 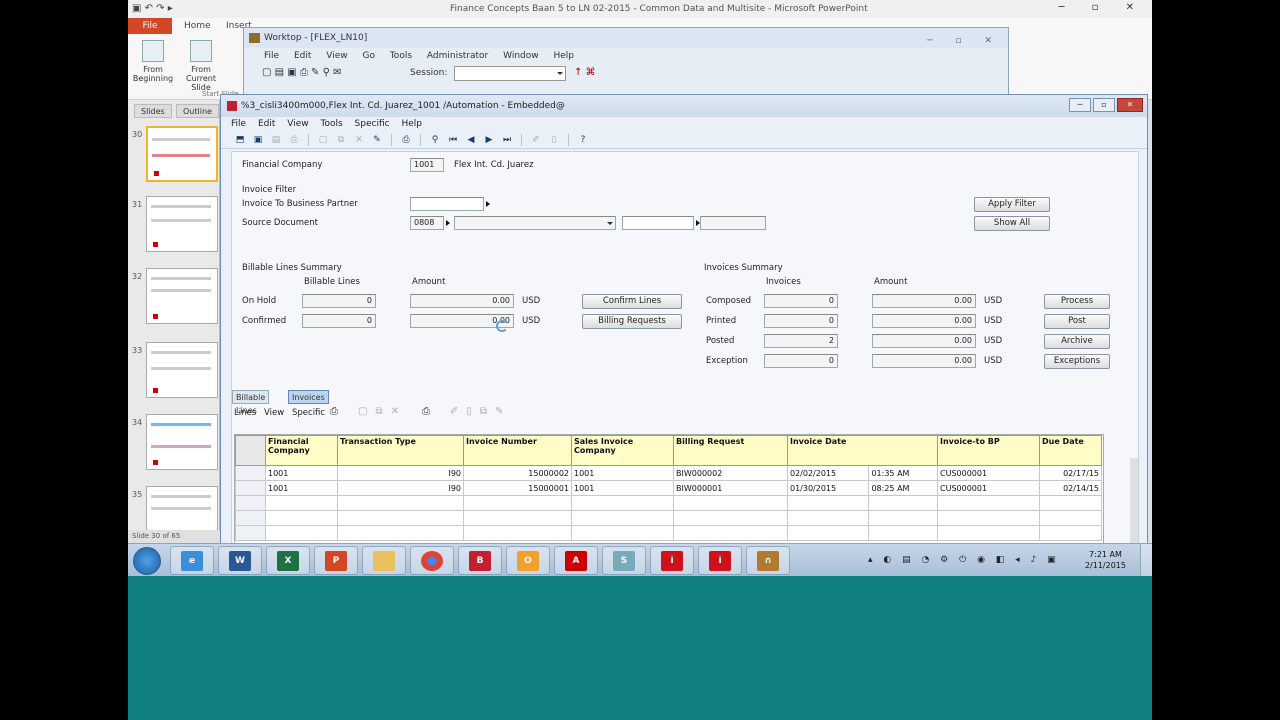 I want to click on worktop-menu-go: Go, so click(x=368, y=56).